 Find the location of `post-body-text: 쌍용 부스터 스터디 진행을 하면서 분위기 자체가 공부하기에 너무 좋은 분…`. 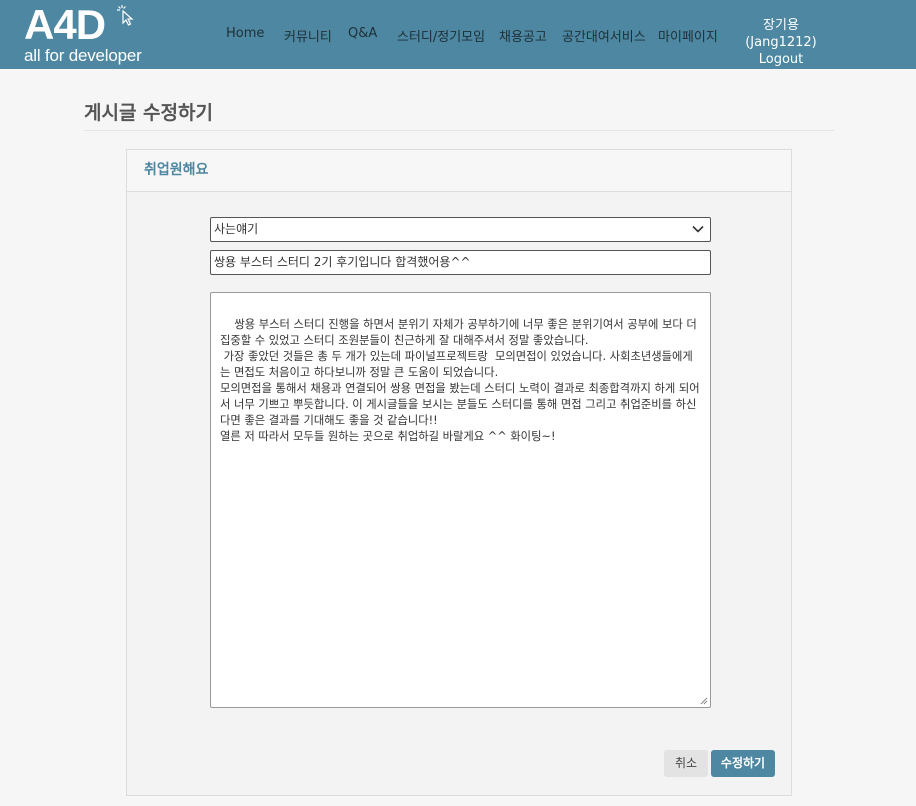

post-body-text: 쌍용 부스터 스터디 진행을 하면서 분위기 자체가 공부하기에 너무 좋은 분… is located at coordinates (460, 380).